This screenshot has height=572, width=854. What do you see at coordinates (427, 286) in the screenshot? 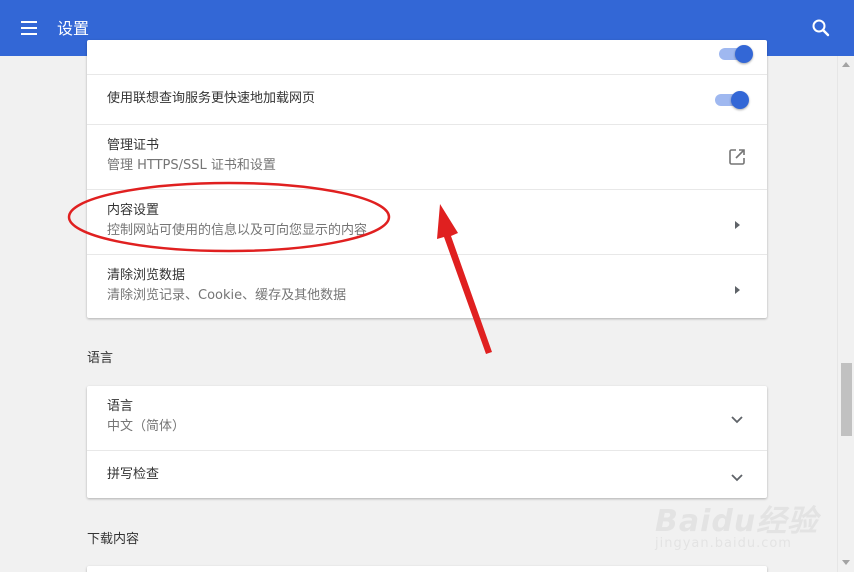
I see `clear-data-row: 清除浏览数据 清除浏览记录、Cookie、缓存及其他数据` at bounding box center [427, 286].